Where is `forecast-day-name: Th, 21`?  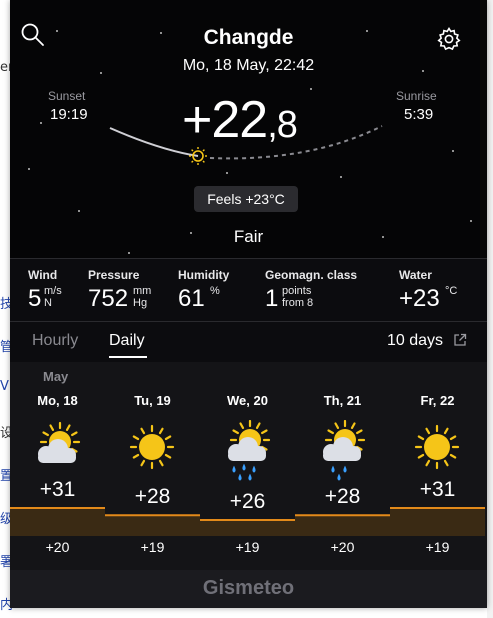 forecast-day-name: Th, 21 is located at coordinates (342, 400).